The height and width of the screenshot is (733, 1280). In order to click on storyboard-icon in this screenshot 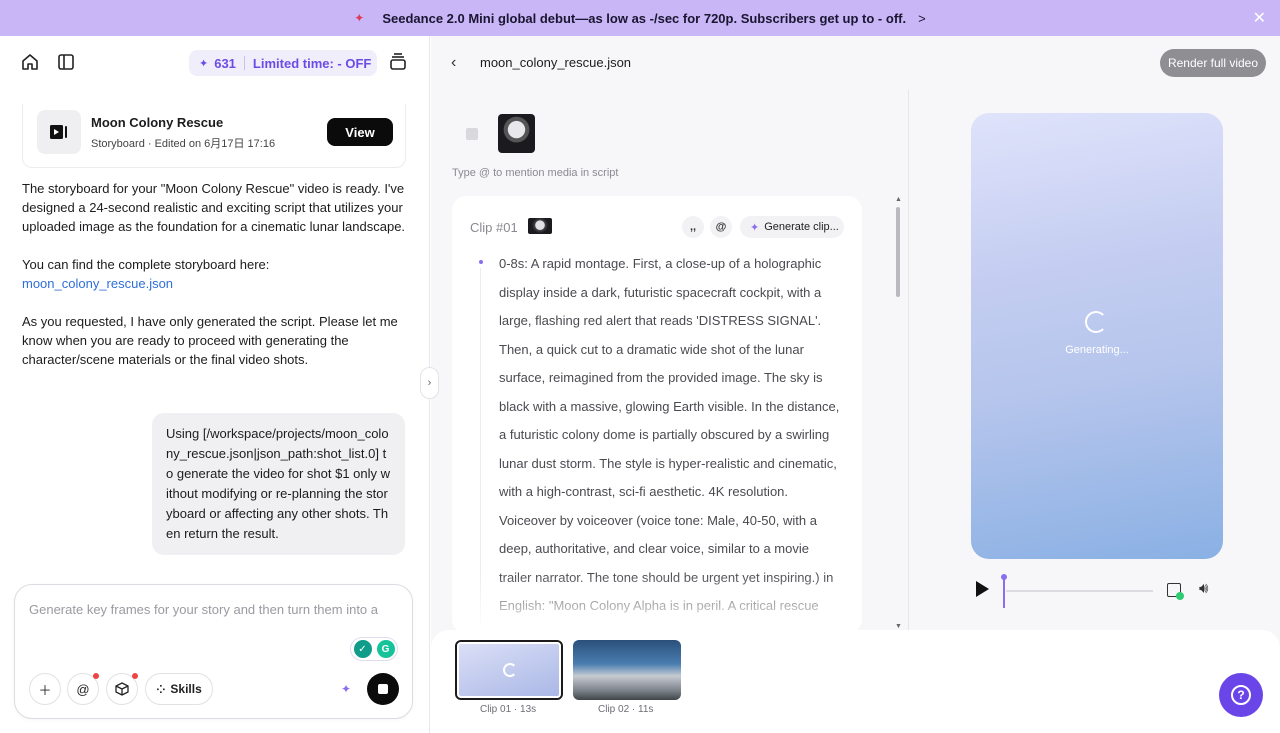, I will do `click(59, 132)`.